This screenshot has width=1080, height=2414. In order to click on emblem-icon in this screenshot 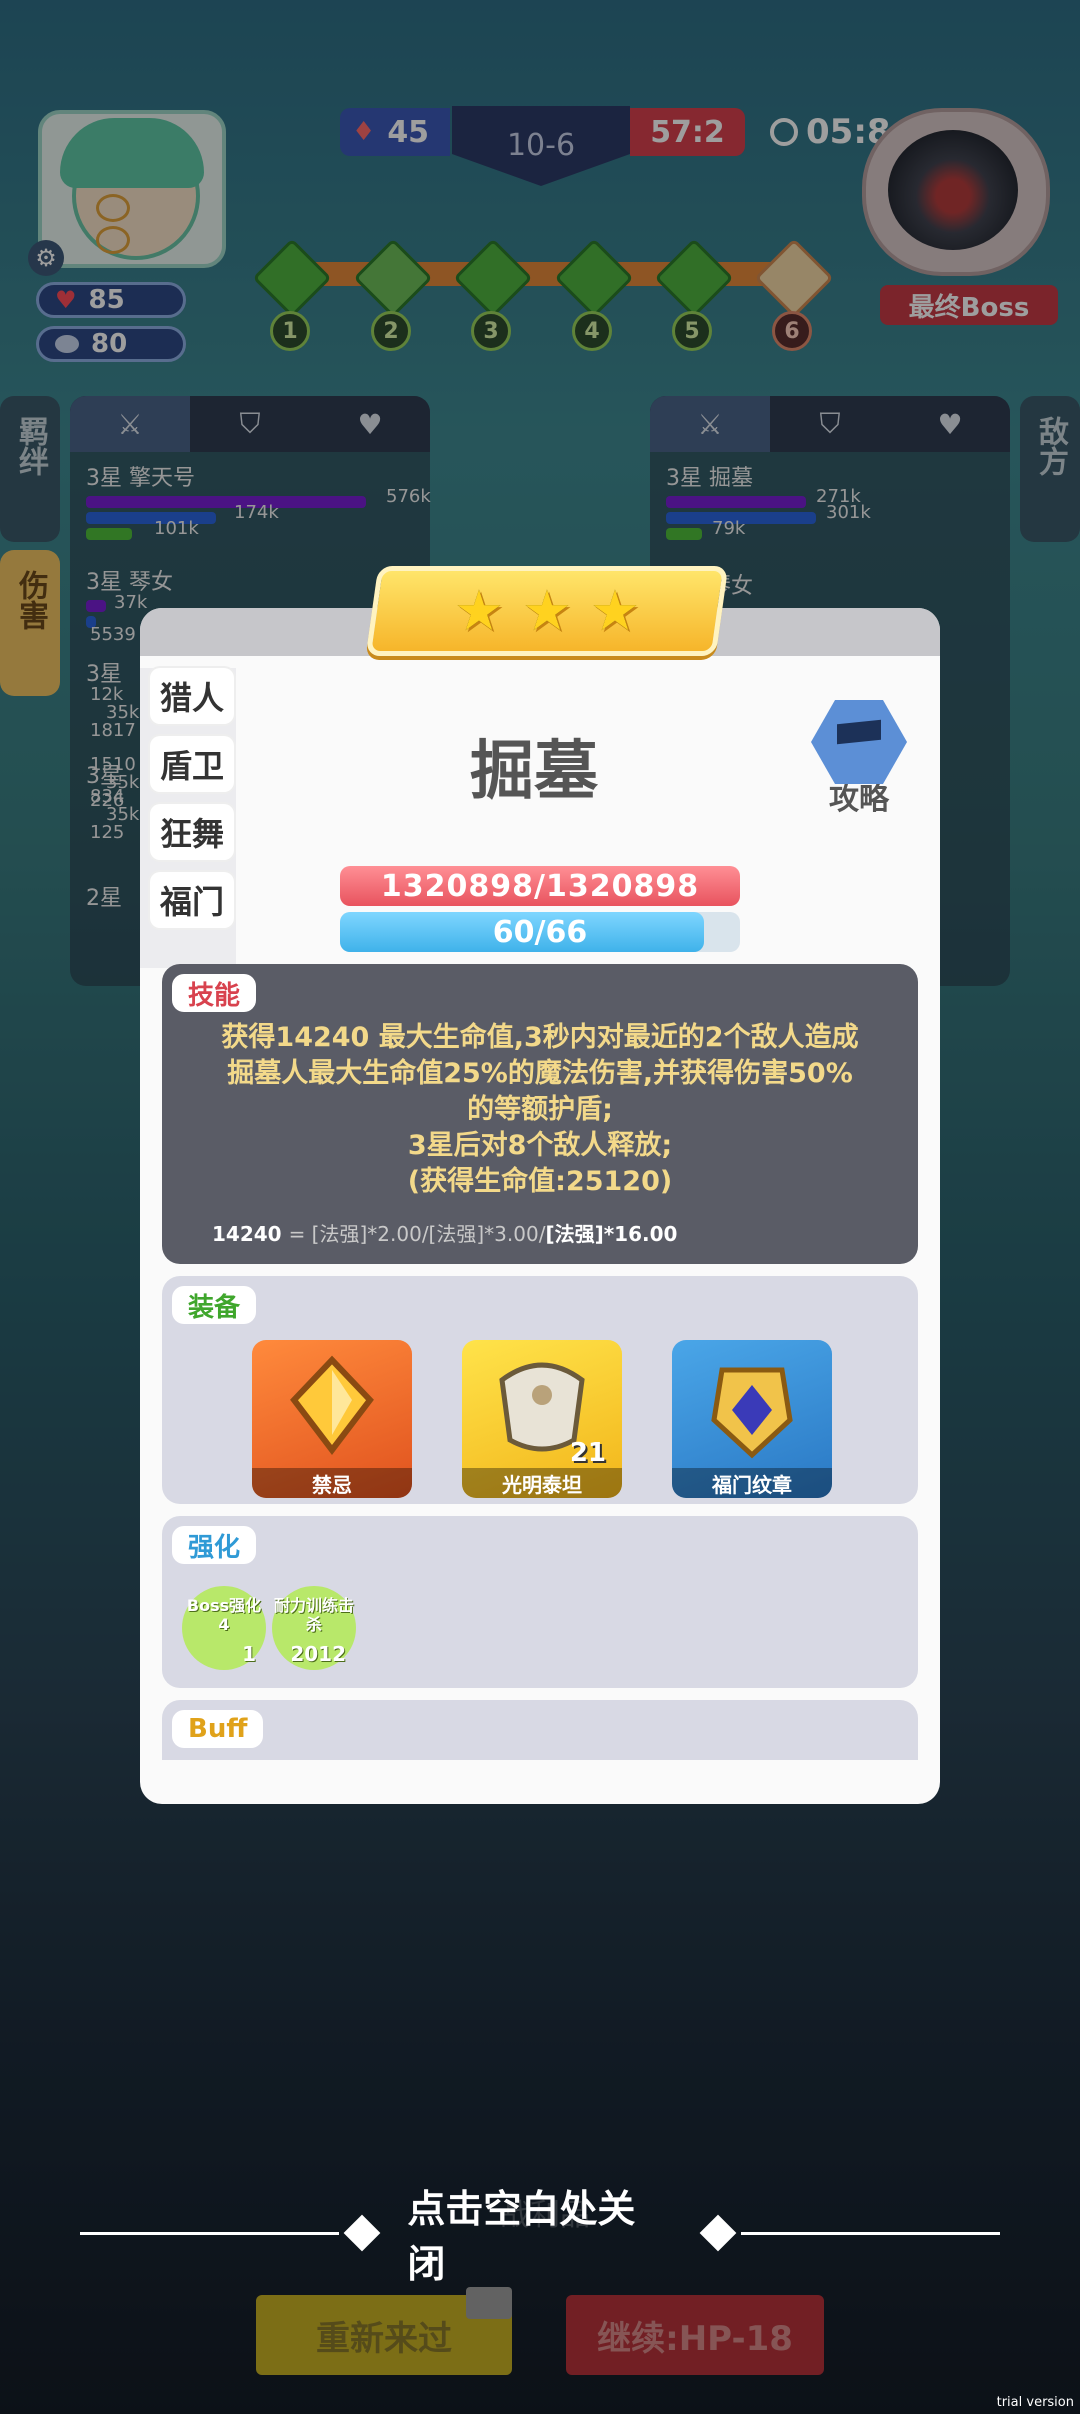, I will do `click(752, 1413)`.